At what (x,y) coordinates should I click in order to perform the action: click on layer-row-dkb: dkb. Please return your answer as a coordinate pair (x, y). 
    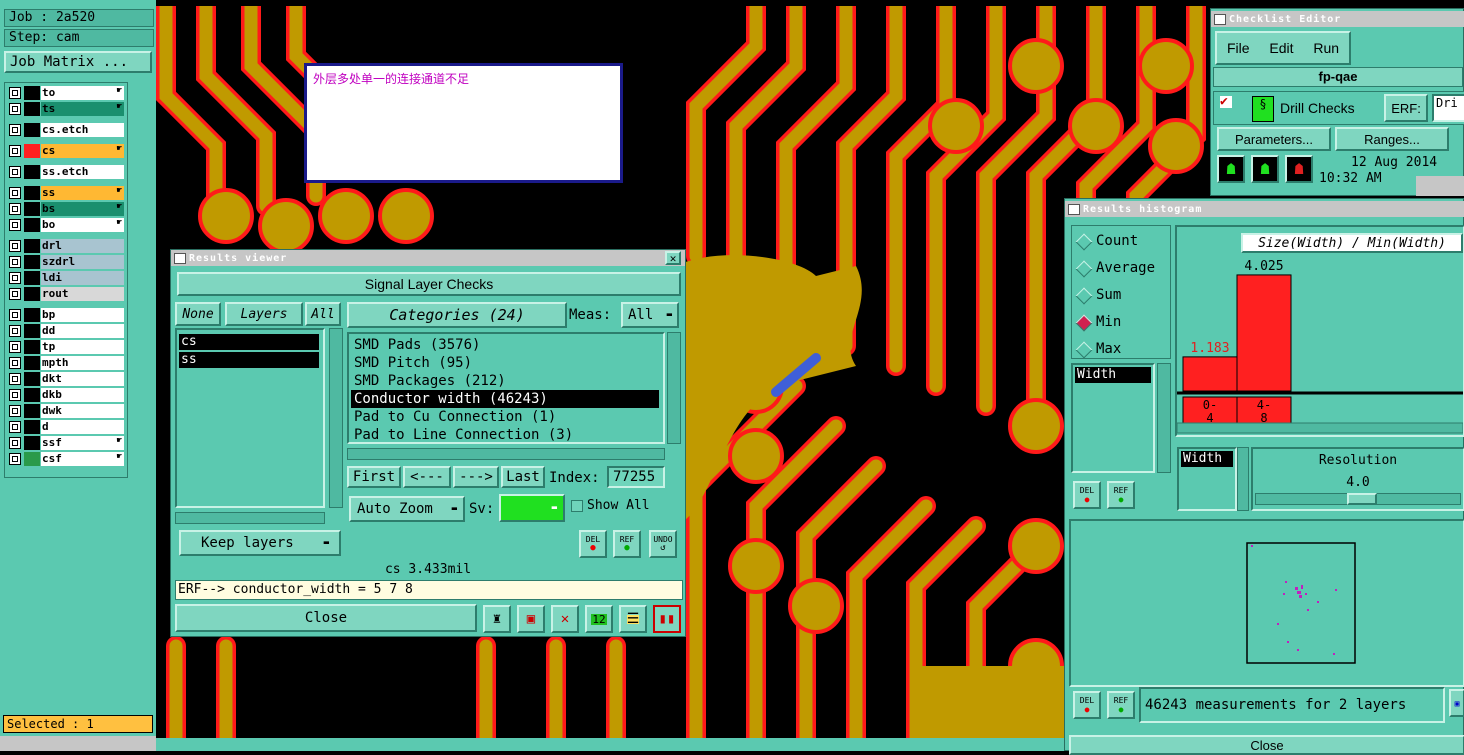
    Looking at the image, I should click on (65, 395).